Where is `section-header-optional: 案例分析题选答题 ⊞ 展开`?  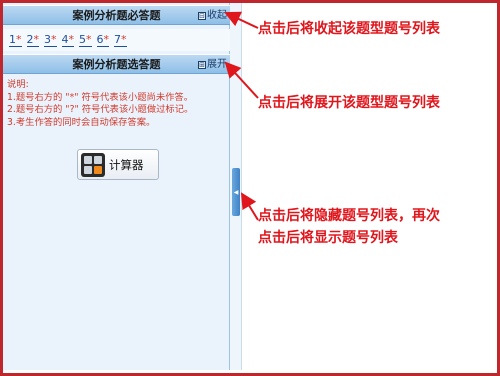
section-header-optional: 案例分析题选答题 ⊞ 展开 is located at coordinates (116, 64).